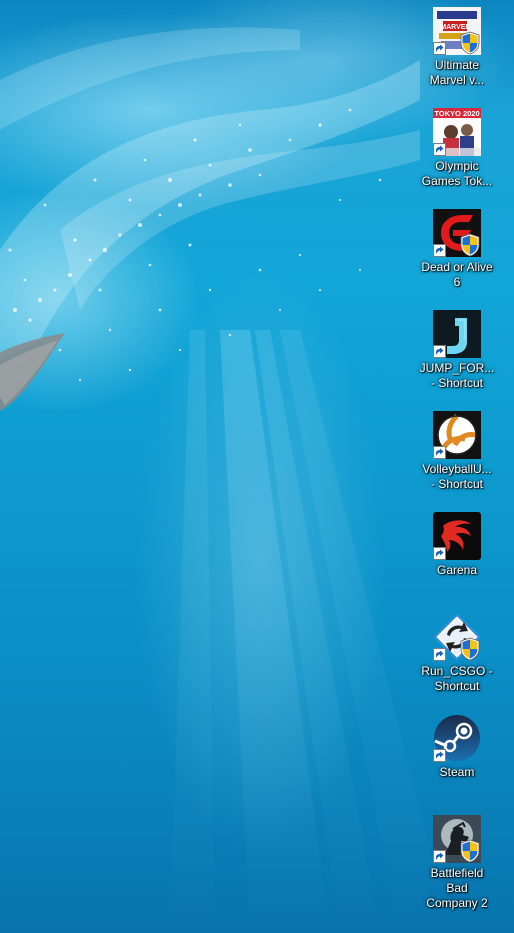  Describe the element at coordinates (457, 435) in the screenshot. I see `volleyball-icon` at that location.